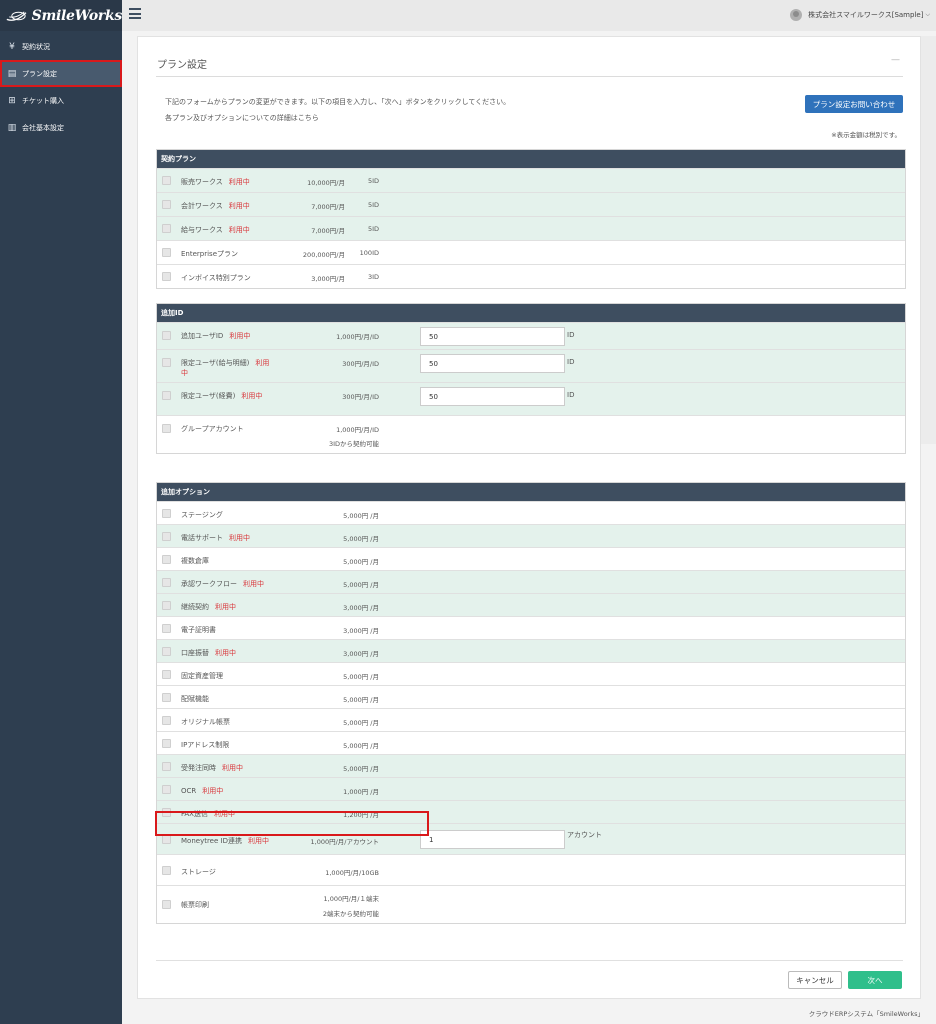 The height and width of the screenshot is (1024, 936). I want to click on item-label: オリジナル帳票, so click(205, 722).